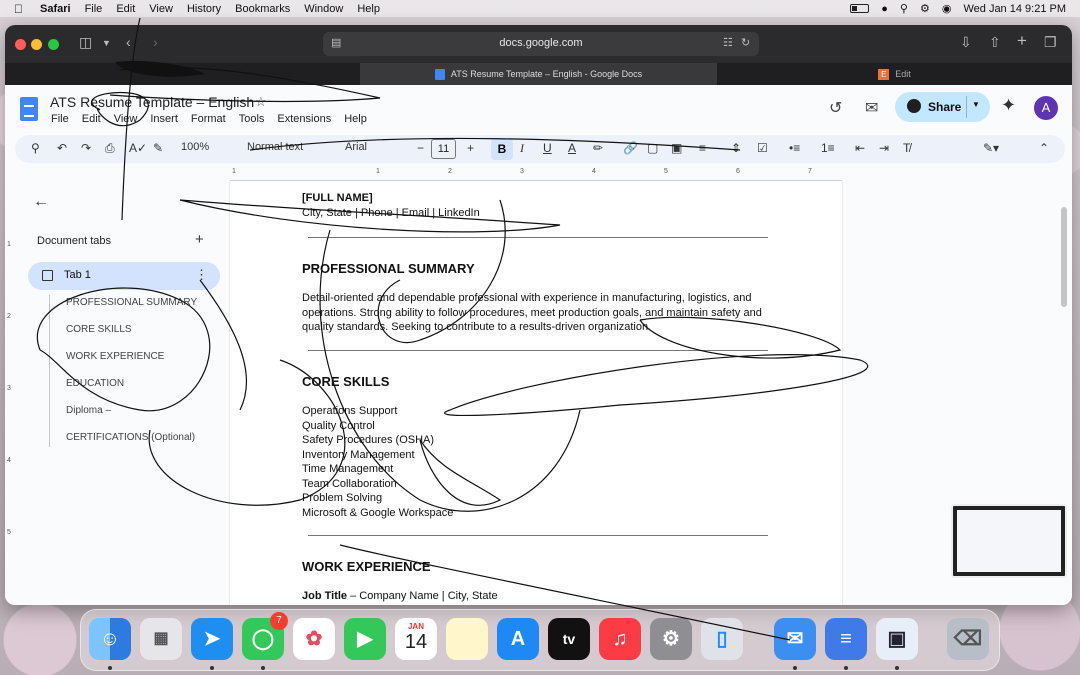 The height and width of the screenshot is (675, 1080). Describe the element at coordinates (338, 426) in the screenshot. I see `skill-item: Quality Control` at that location.